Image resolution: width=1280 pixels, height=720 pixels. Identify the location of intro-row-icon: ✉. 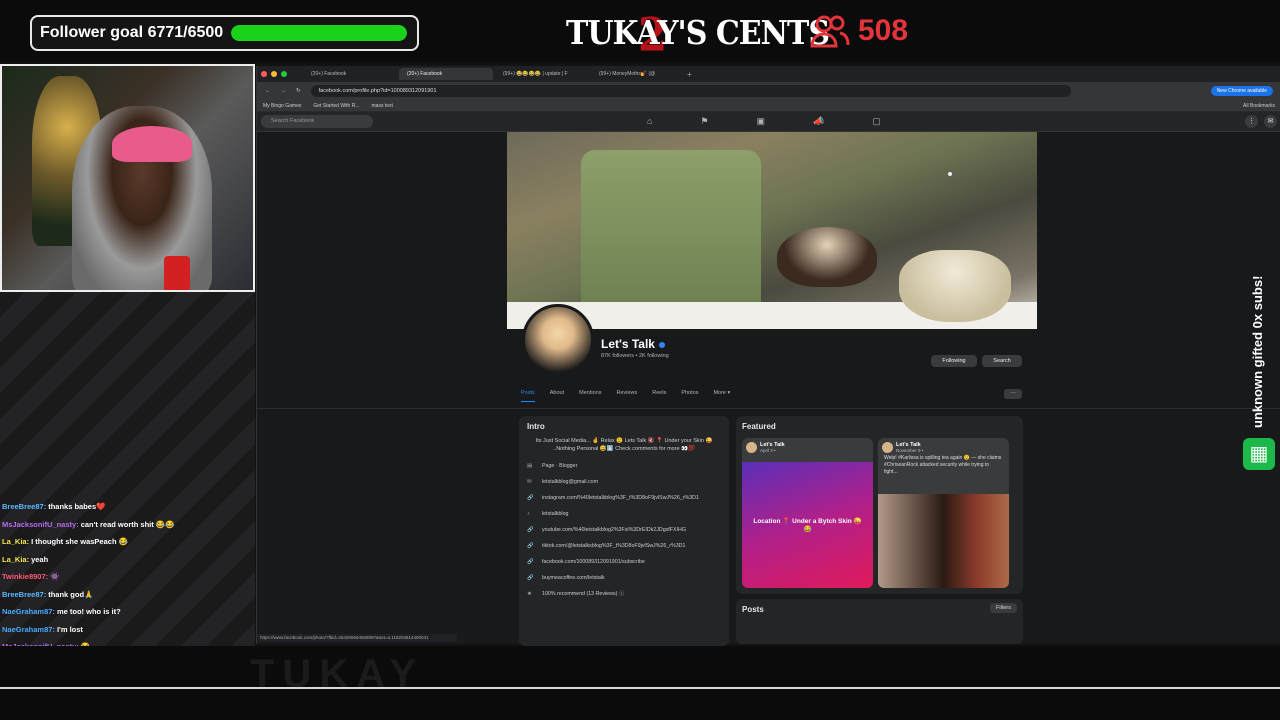
(529, 482).